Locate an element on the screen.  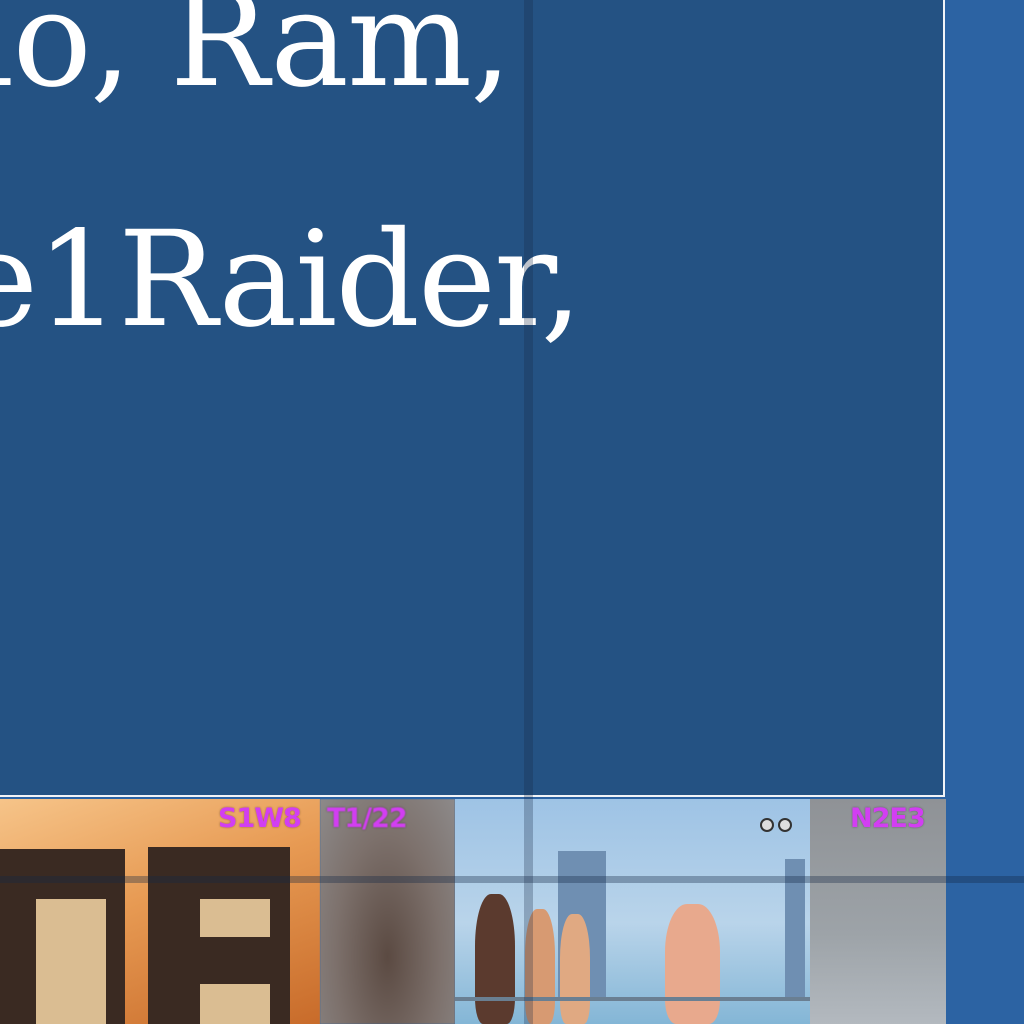
thumbnail-code: N2E3 is located at coordinates (888, 818).